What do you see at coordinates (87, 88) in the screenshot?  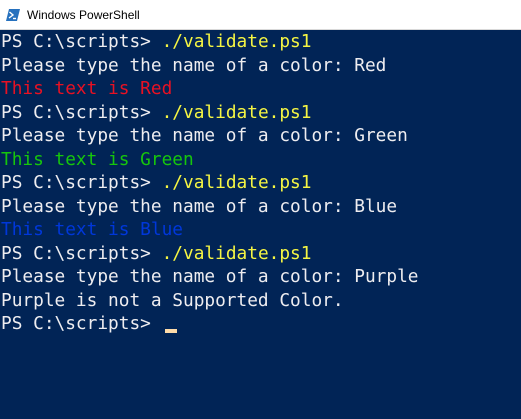 I see `console-line-red-output: This text is Red` at bounding box center [87, 88].